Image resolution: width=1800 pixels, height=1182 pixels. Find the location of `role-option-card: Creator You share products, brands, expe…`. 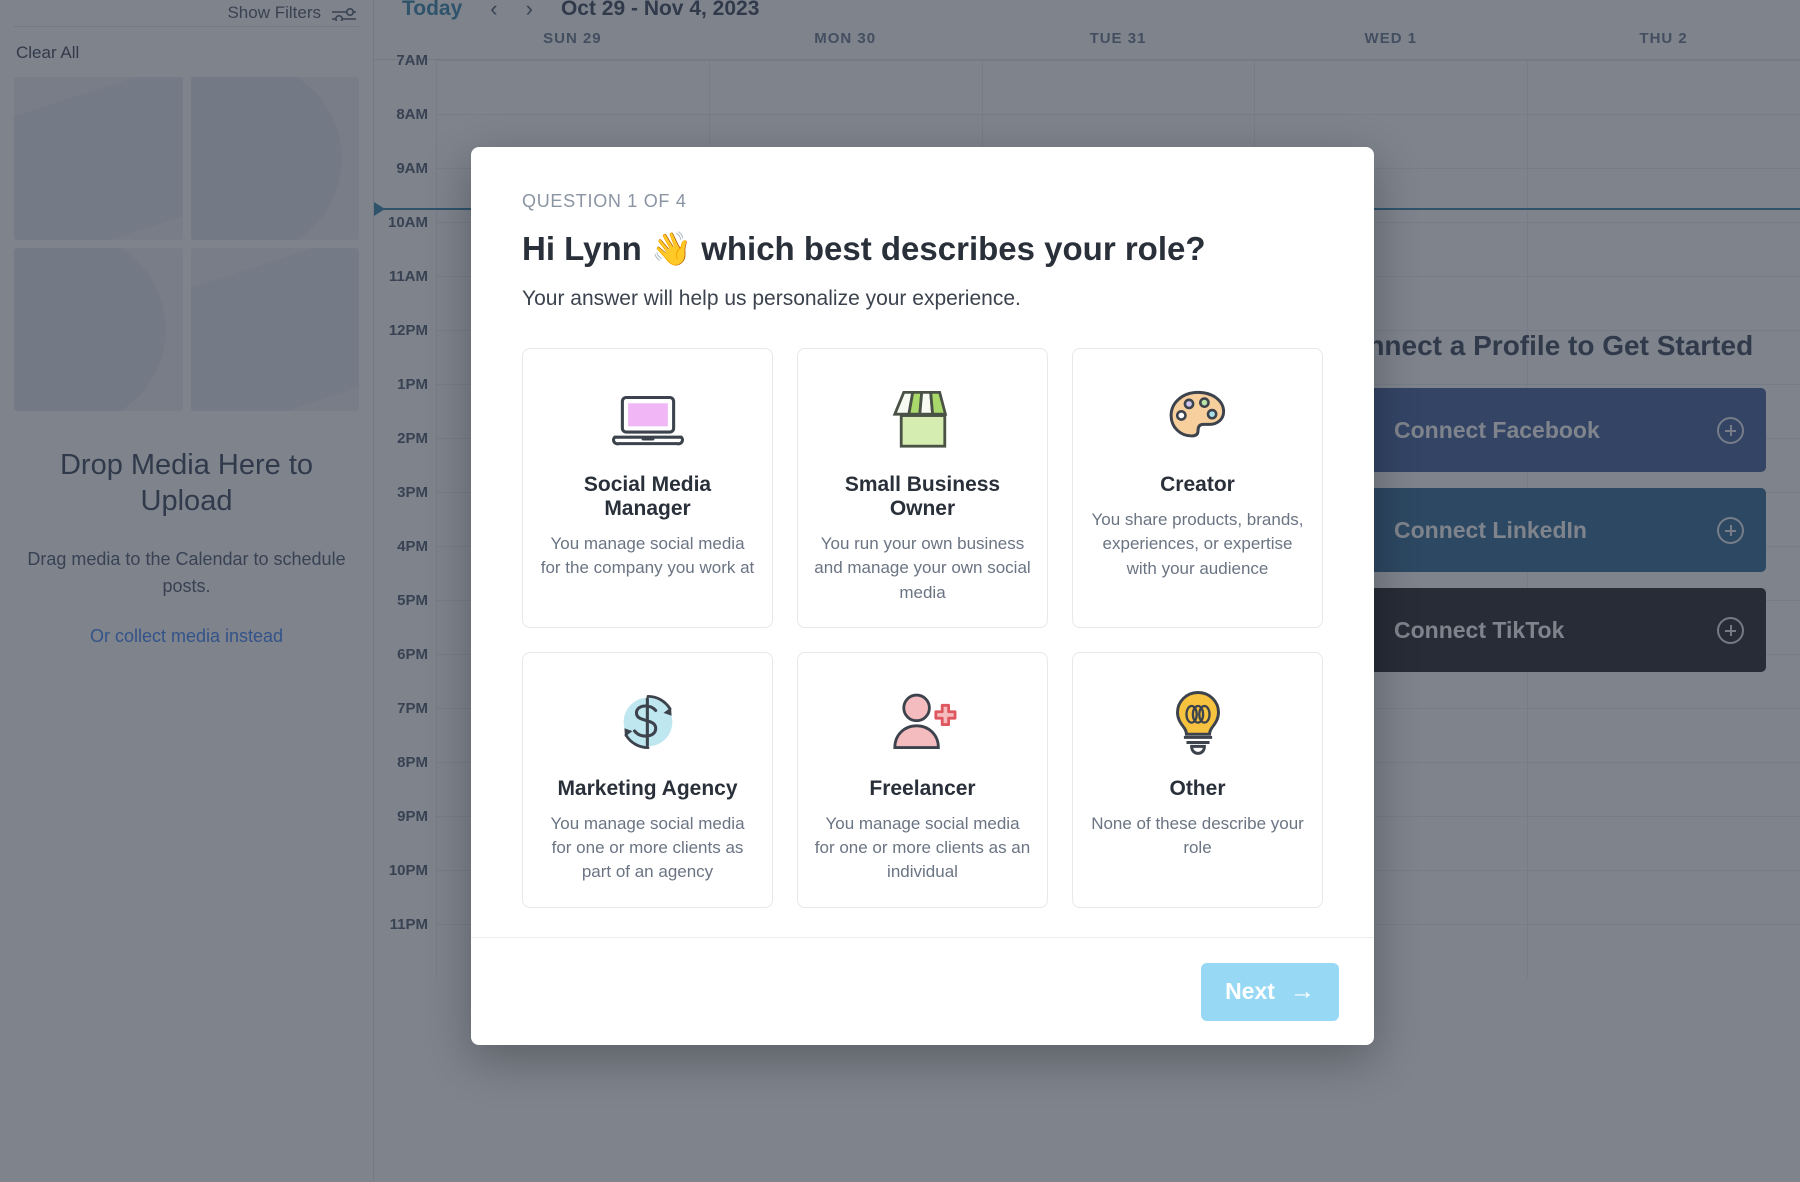

role-option-card: Creator You share products, brands, expe… is located at coordinates (1197, 487).